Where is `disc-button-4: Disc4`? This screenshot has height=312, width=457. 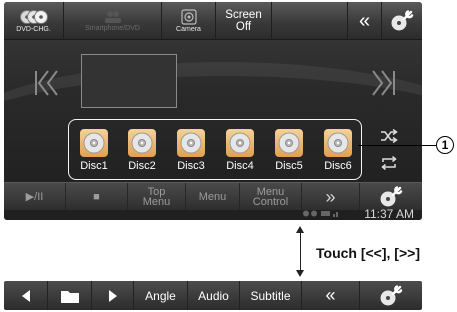 disc-button-4: Disc4 is located at coordinates (240, 152).